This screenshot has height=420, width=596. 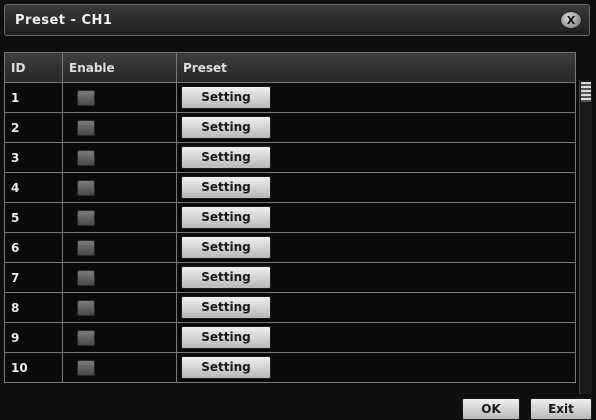 I want to click on exit-button: Exit, so click(x=561, y=409).